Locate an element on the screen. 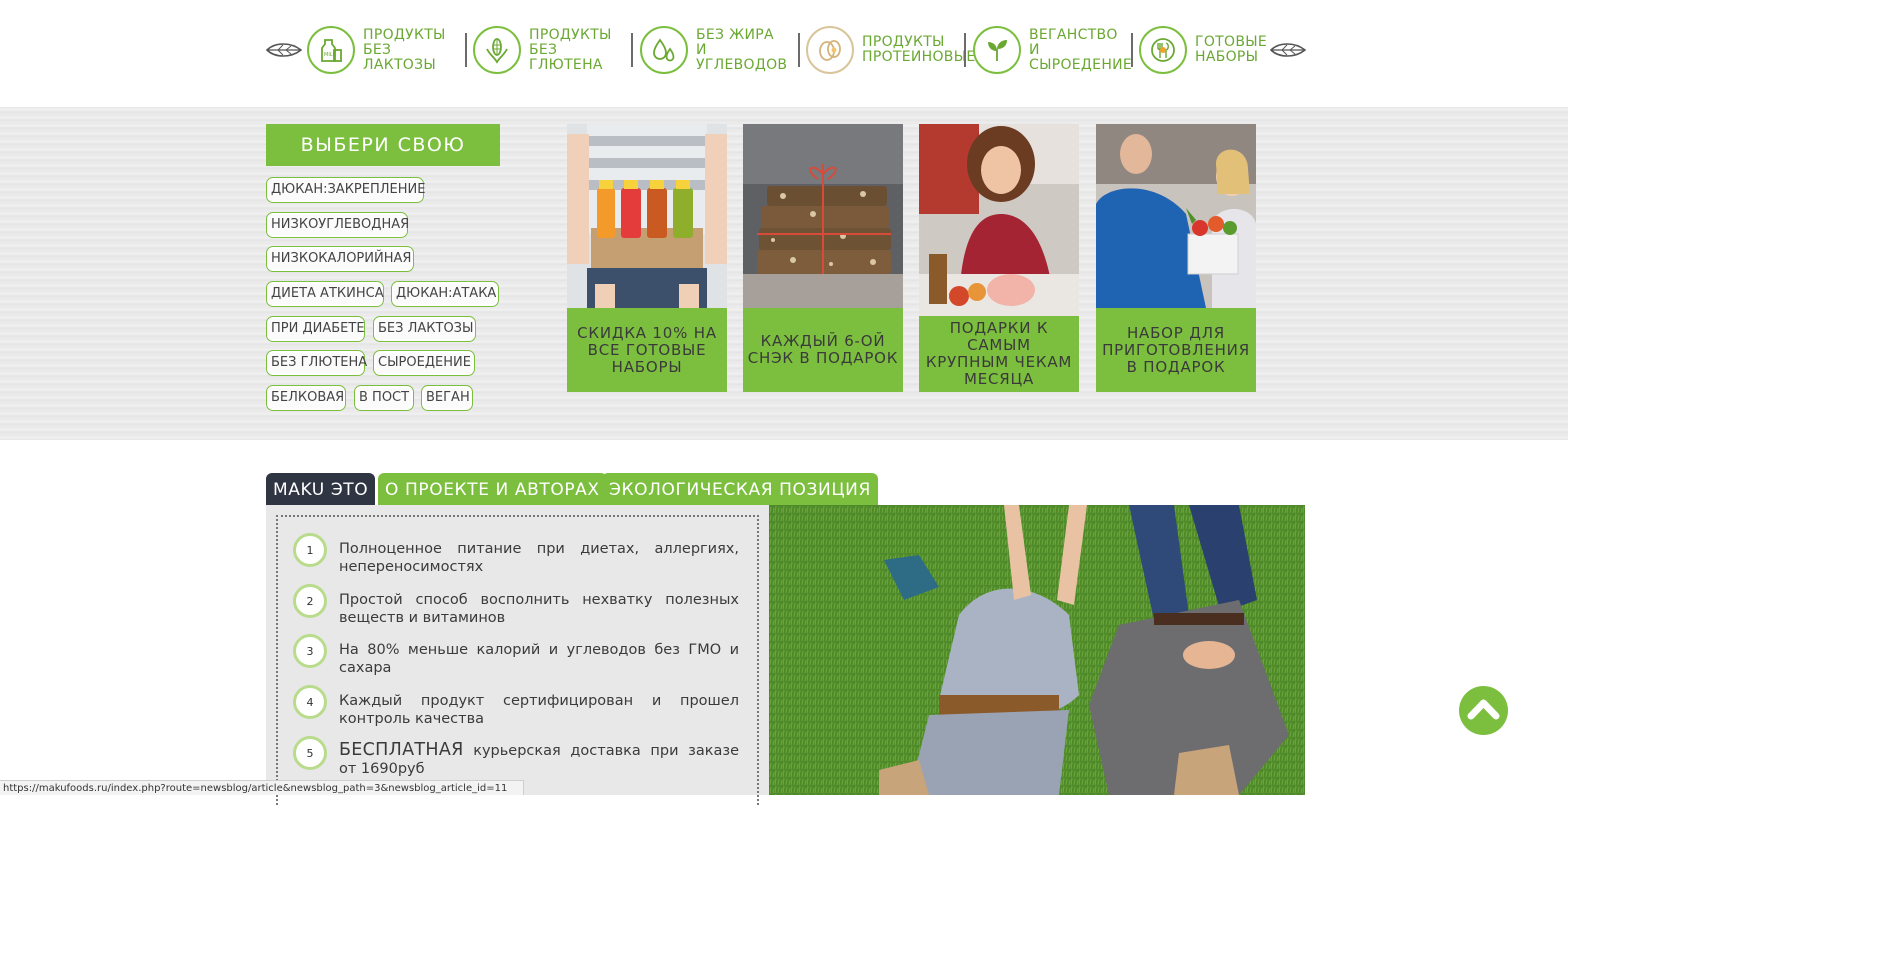 The width and height of the screenshot is (1901, 964). nav-item-ready-sets: ГОТОВЫЕ НАБОРЫ is located at coordinates (1213, 50).